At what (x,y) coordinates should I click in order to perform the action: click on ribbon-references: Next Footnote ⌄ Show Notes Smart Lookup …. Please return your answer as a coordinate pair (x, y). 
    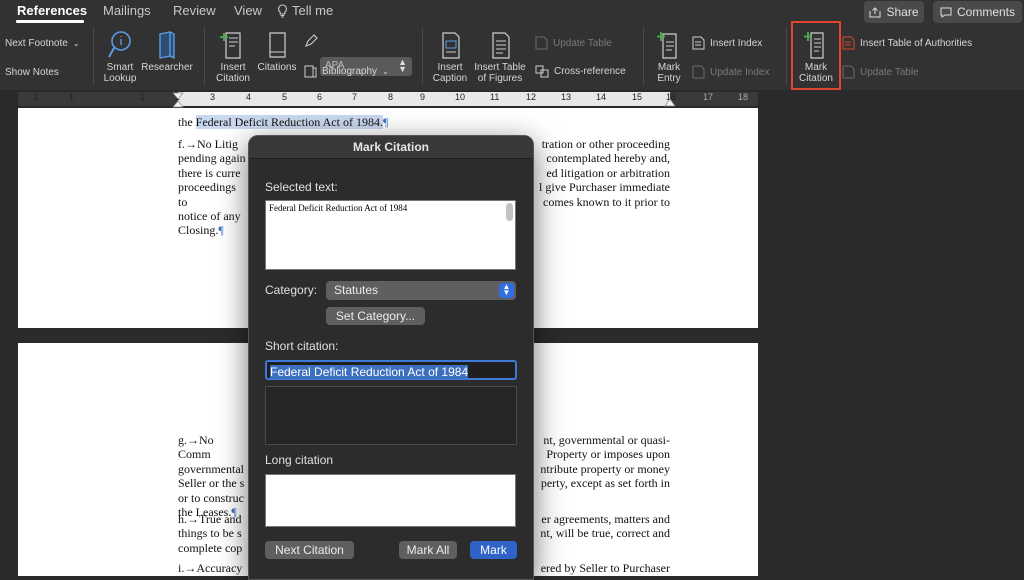
    Looking at the image, I should click on (512, 57).